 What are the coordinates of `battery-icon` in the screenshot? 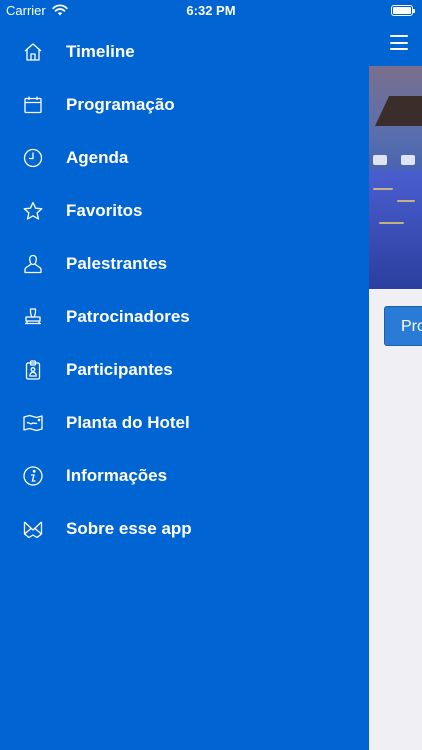 It's located at (403, 10).